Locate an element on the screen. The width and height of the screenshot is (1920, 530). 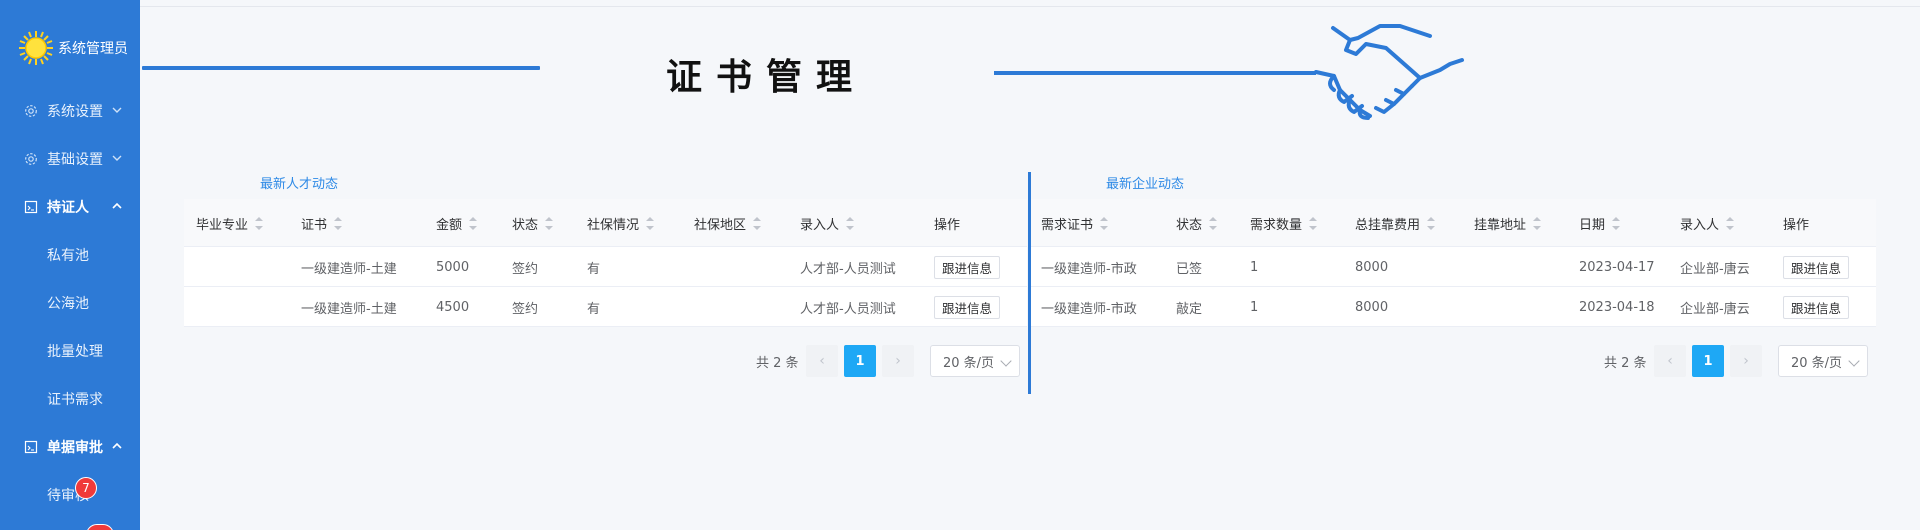
sidebar-item-certificate-demand: 证书需求 is located at coordinates (70, 399).